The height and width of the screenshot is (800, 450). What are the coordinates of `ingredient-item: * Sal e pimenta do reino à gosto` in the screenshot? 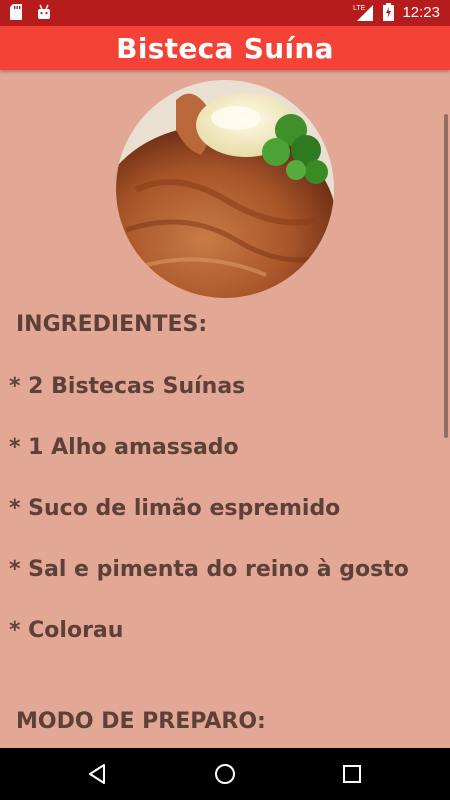 It's located at (209, 569).